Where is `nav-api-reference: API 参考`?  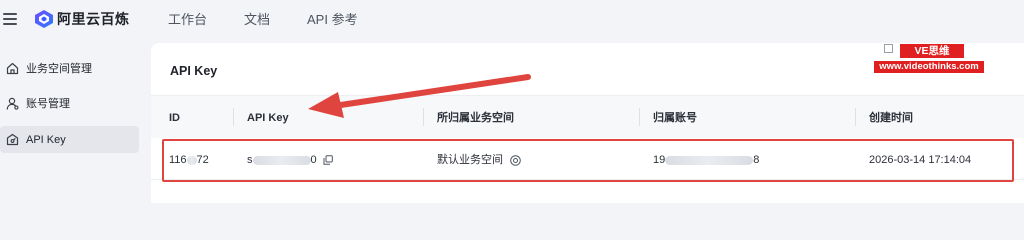
nav-api-reference: API 参考 is located at coordinates (332, 20).